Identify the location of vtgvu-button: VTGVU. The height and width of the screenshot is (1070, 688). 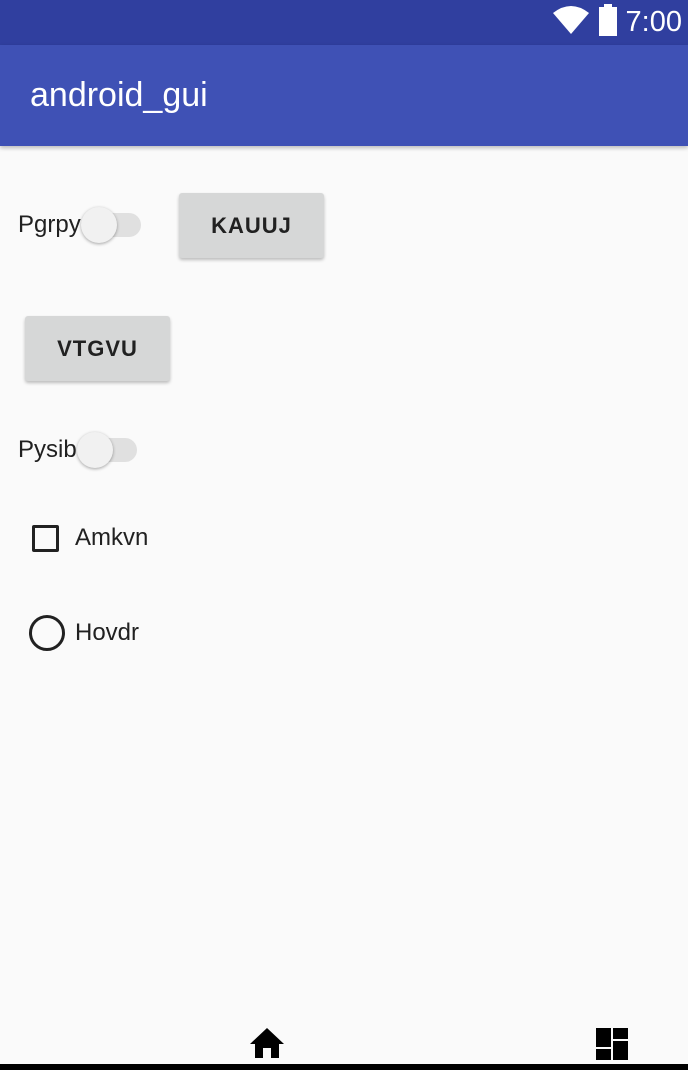
(97, 348).